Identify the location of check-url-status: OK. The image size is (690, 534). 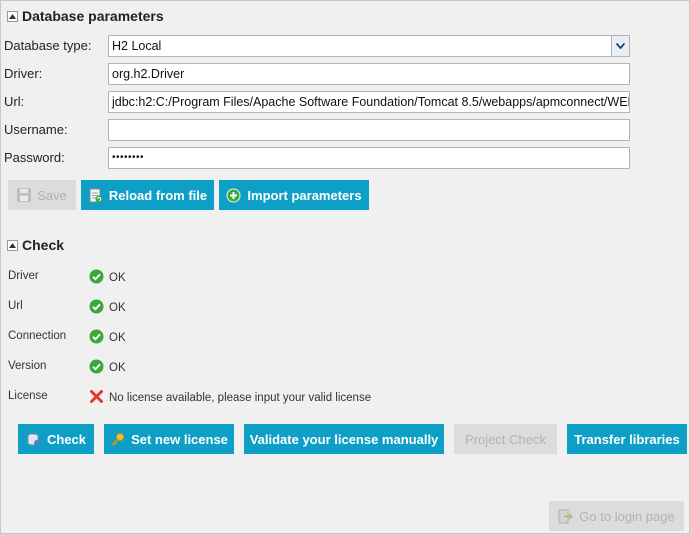
(107, 308).